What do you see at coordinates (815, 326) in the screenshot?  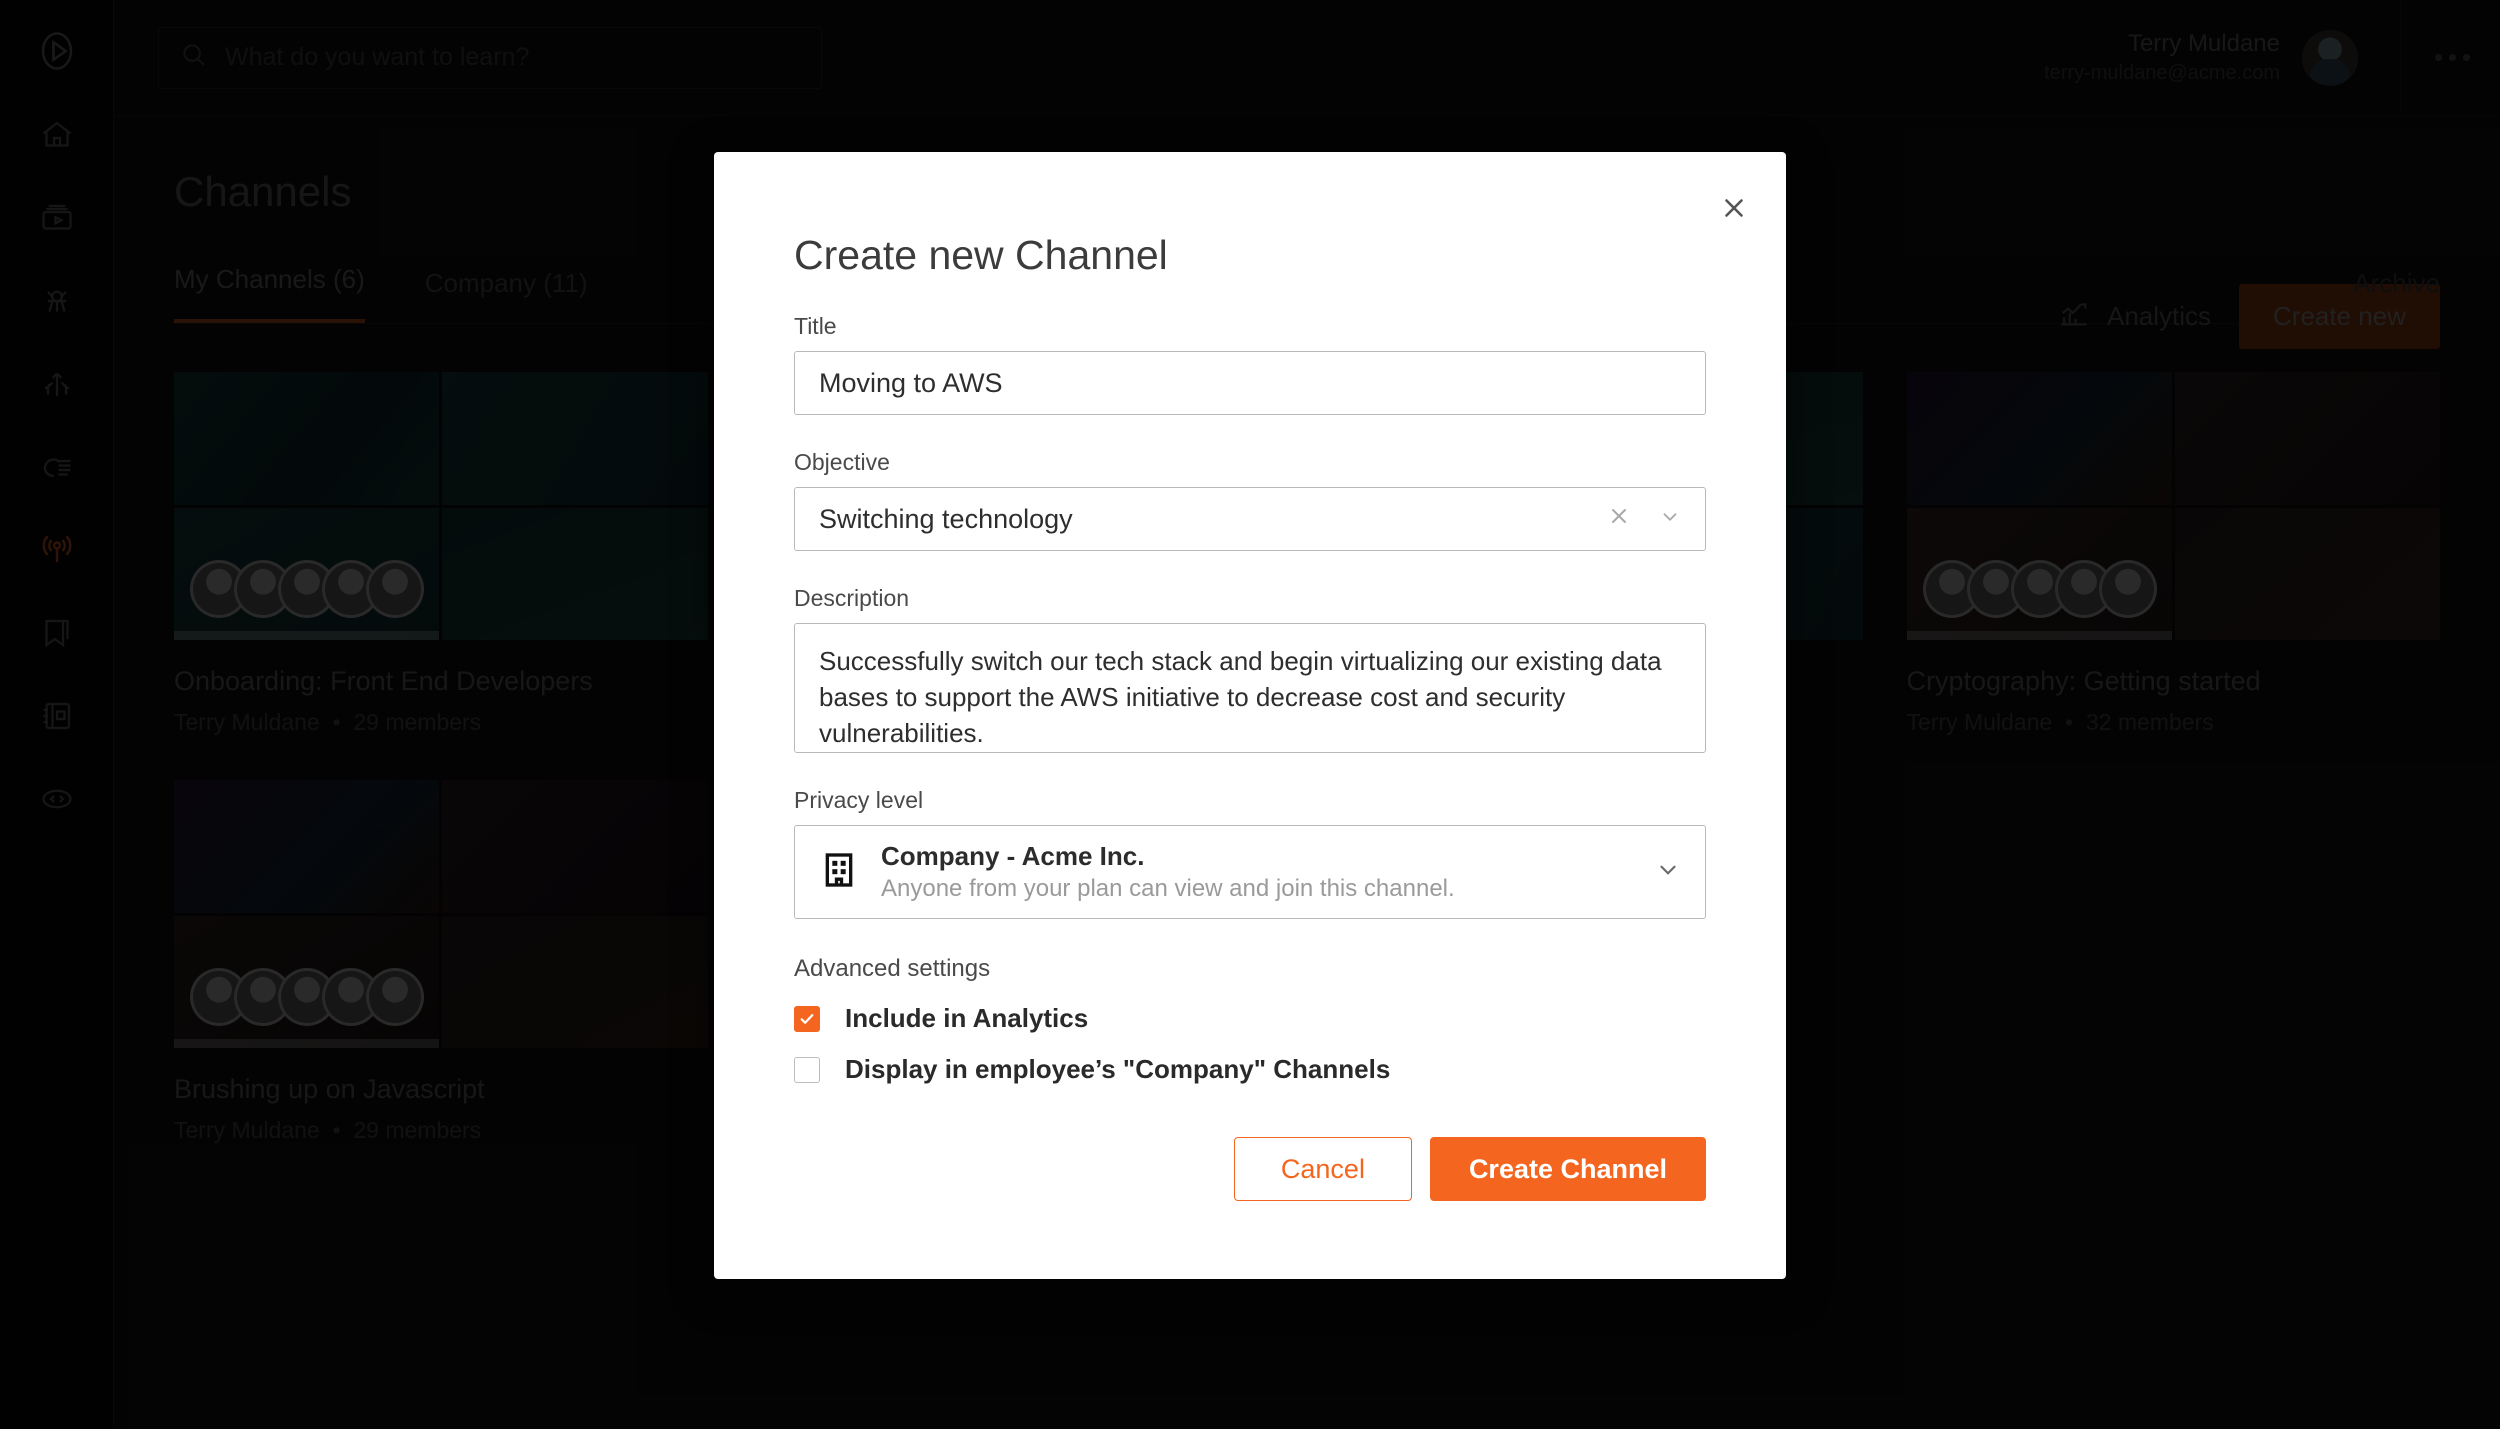 I see `title-label: Title` at bounding box center [815, 326].